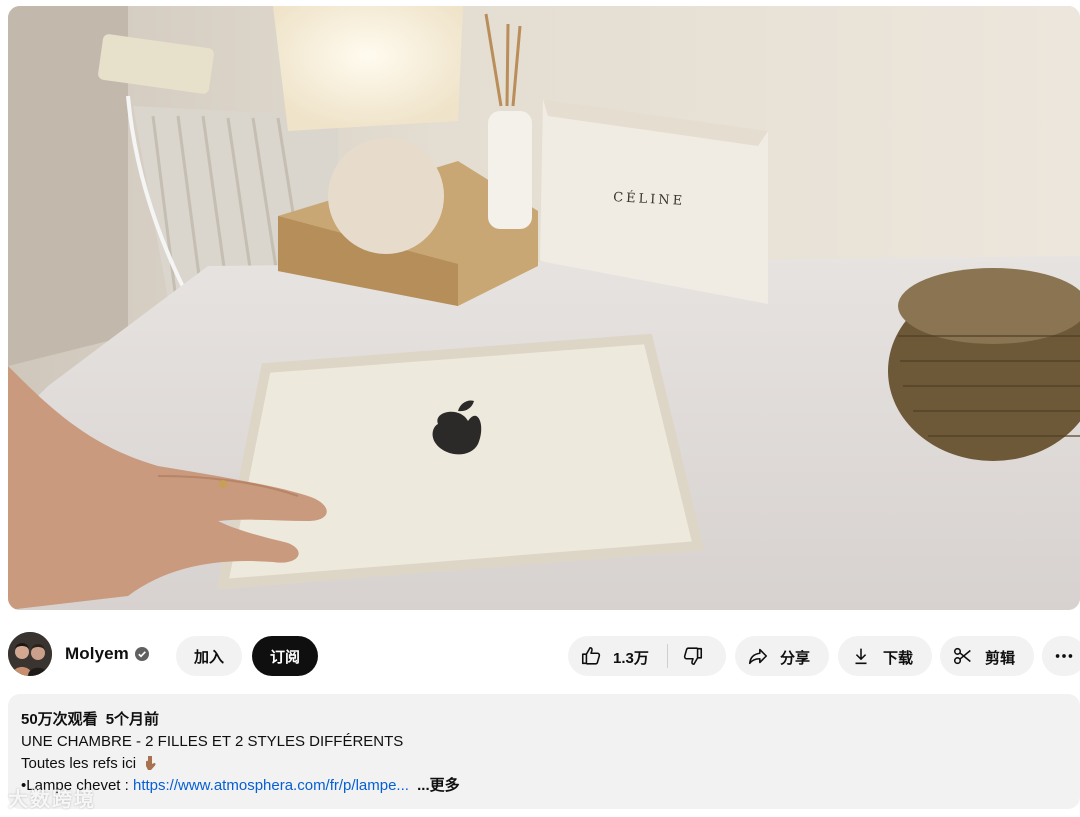  What do you see at coordinates (898, 658) in the screenshot?
I see `download-label: 下载` at bounding box center [898, 658].